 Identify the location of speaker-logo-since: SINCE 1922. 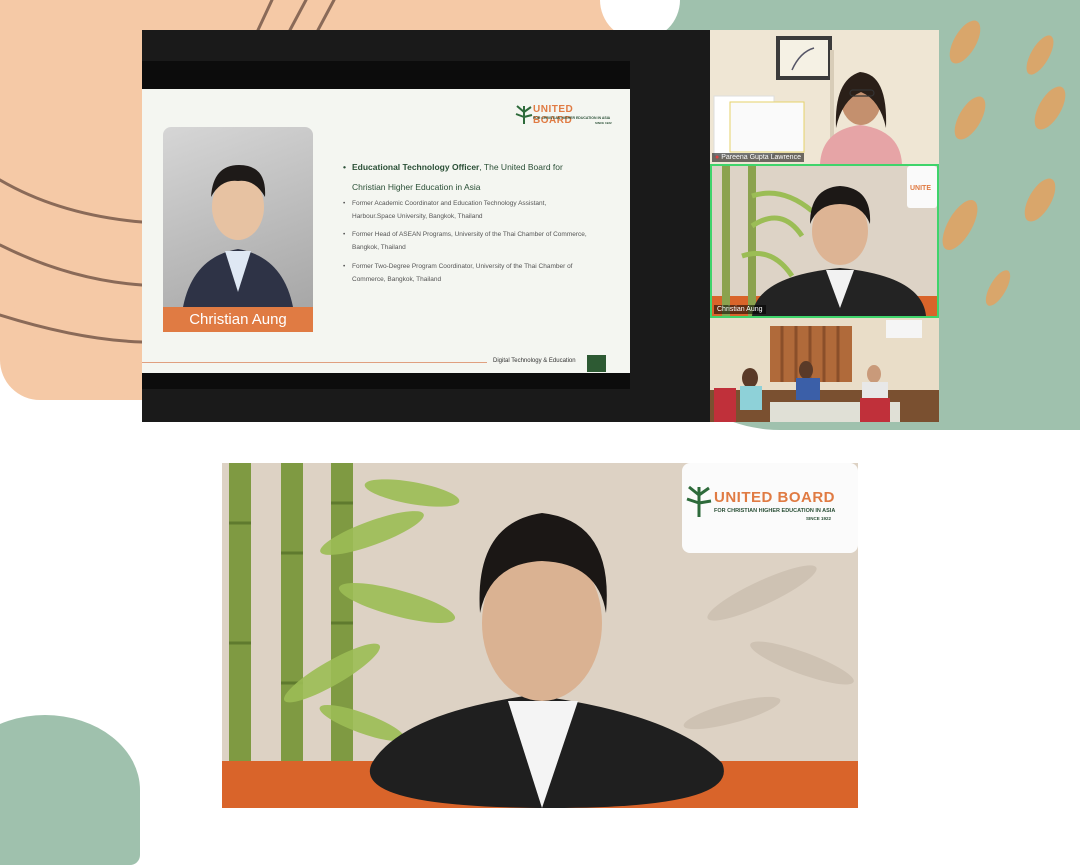
(819, 518).